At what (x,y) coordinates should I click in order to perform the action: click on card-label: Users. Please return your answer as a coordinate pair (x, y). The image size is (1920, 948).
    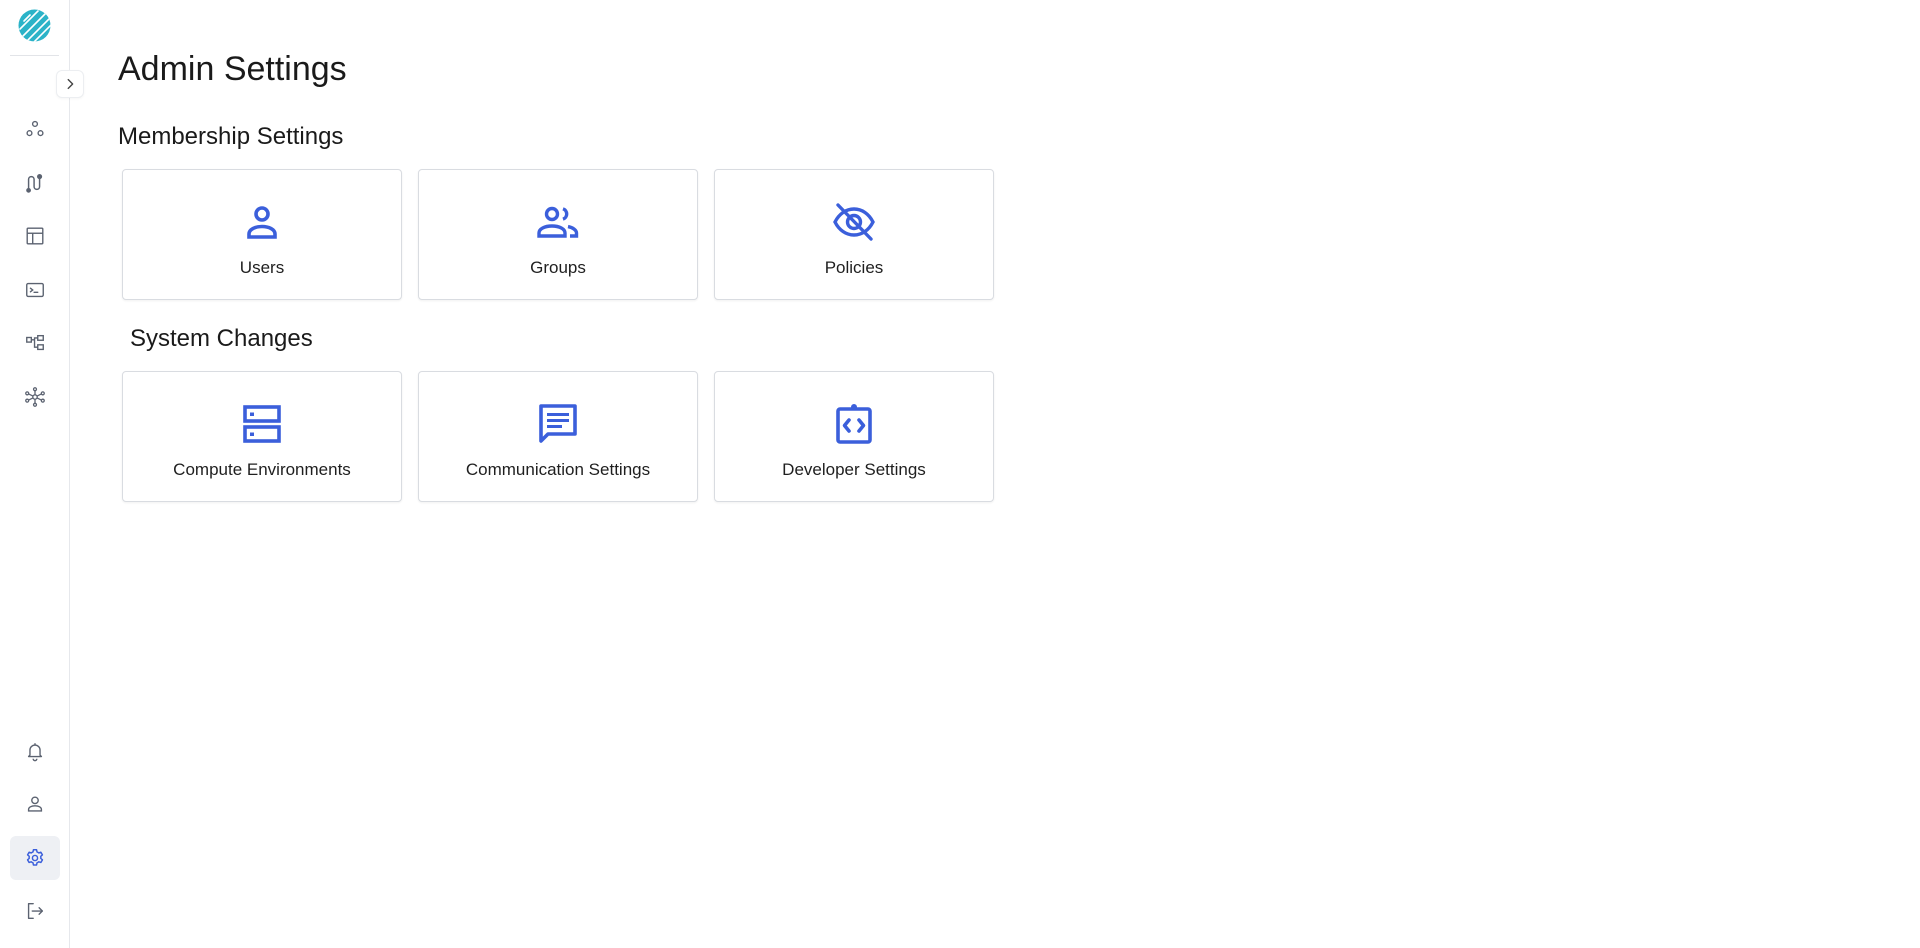
    Looking at the image, I should click on (262, 267).